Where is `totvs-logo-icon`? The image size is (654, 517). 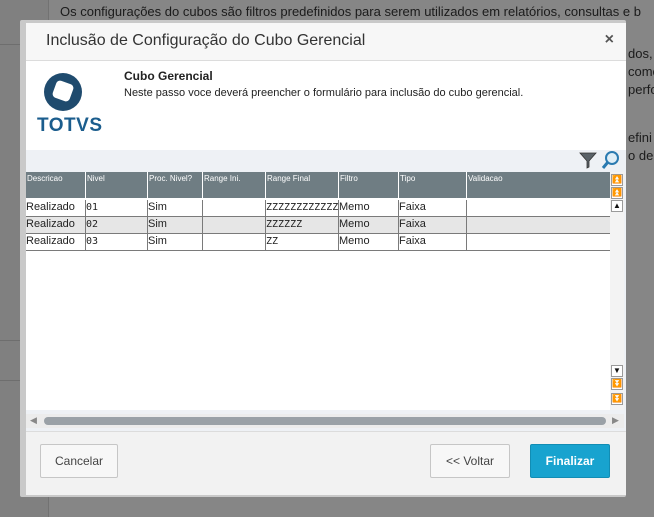
totvs-logo-icon is located at coordinates (63, 92).